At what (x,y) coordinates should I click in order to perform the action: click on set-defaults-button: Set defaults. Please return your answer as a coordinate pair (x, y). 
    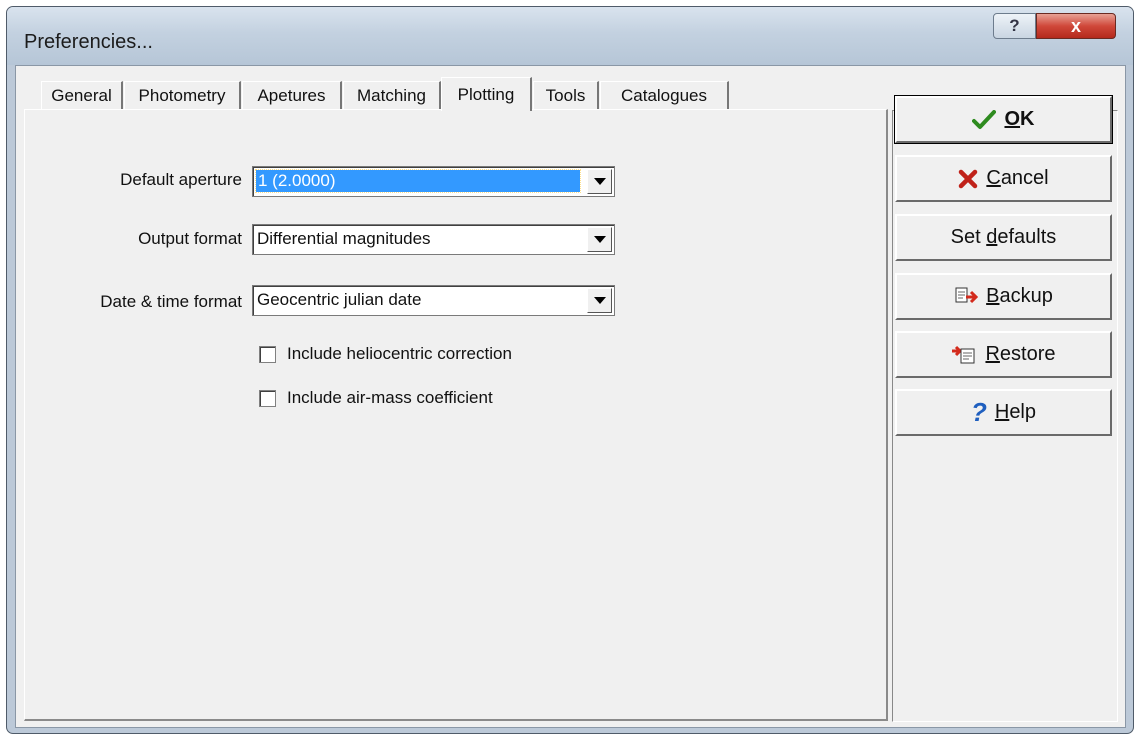
    Looking at the image, I should click on (1003, 237).